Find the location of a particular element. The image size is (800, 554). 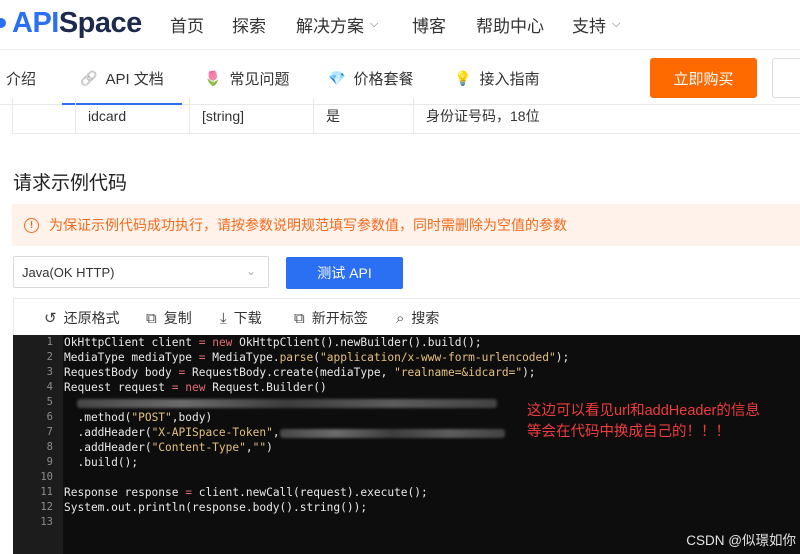

line-number: 6 is located at coordinates (49, 417).